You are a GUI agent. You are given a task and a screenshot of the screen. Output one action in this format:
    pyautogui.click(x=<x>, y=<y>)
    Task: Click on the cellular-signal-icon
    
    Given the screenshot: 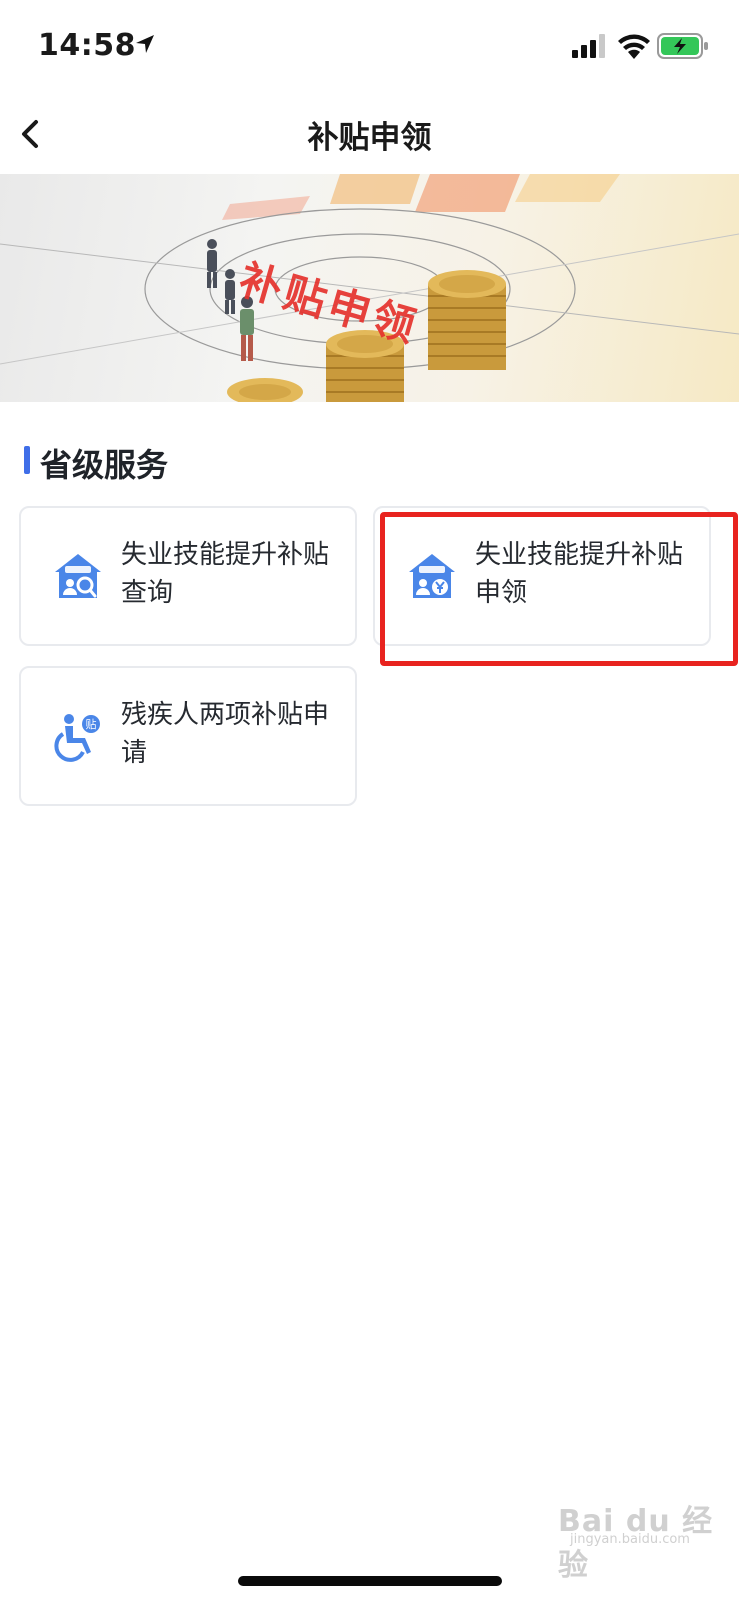 What is the action you would take?
    pyautogui.click(x=588, y=46)
    